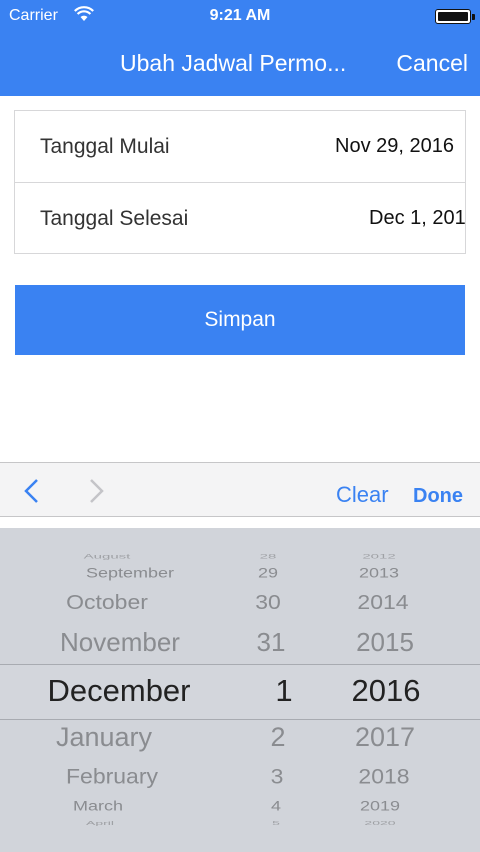 This screenshot has height=852, width=480. What do you see at coordinates (382, 602) in the screenshot?
I see `picker-year-item: 2014` at bounding box center [382, 602].